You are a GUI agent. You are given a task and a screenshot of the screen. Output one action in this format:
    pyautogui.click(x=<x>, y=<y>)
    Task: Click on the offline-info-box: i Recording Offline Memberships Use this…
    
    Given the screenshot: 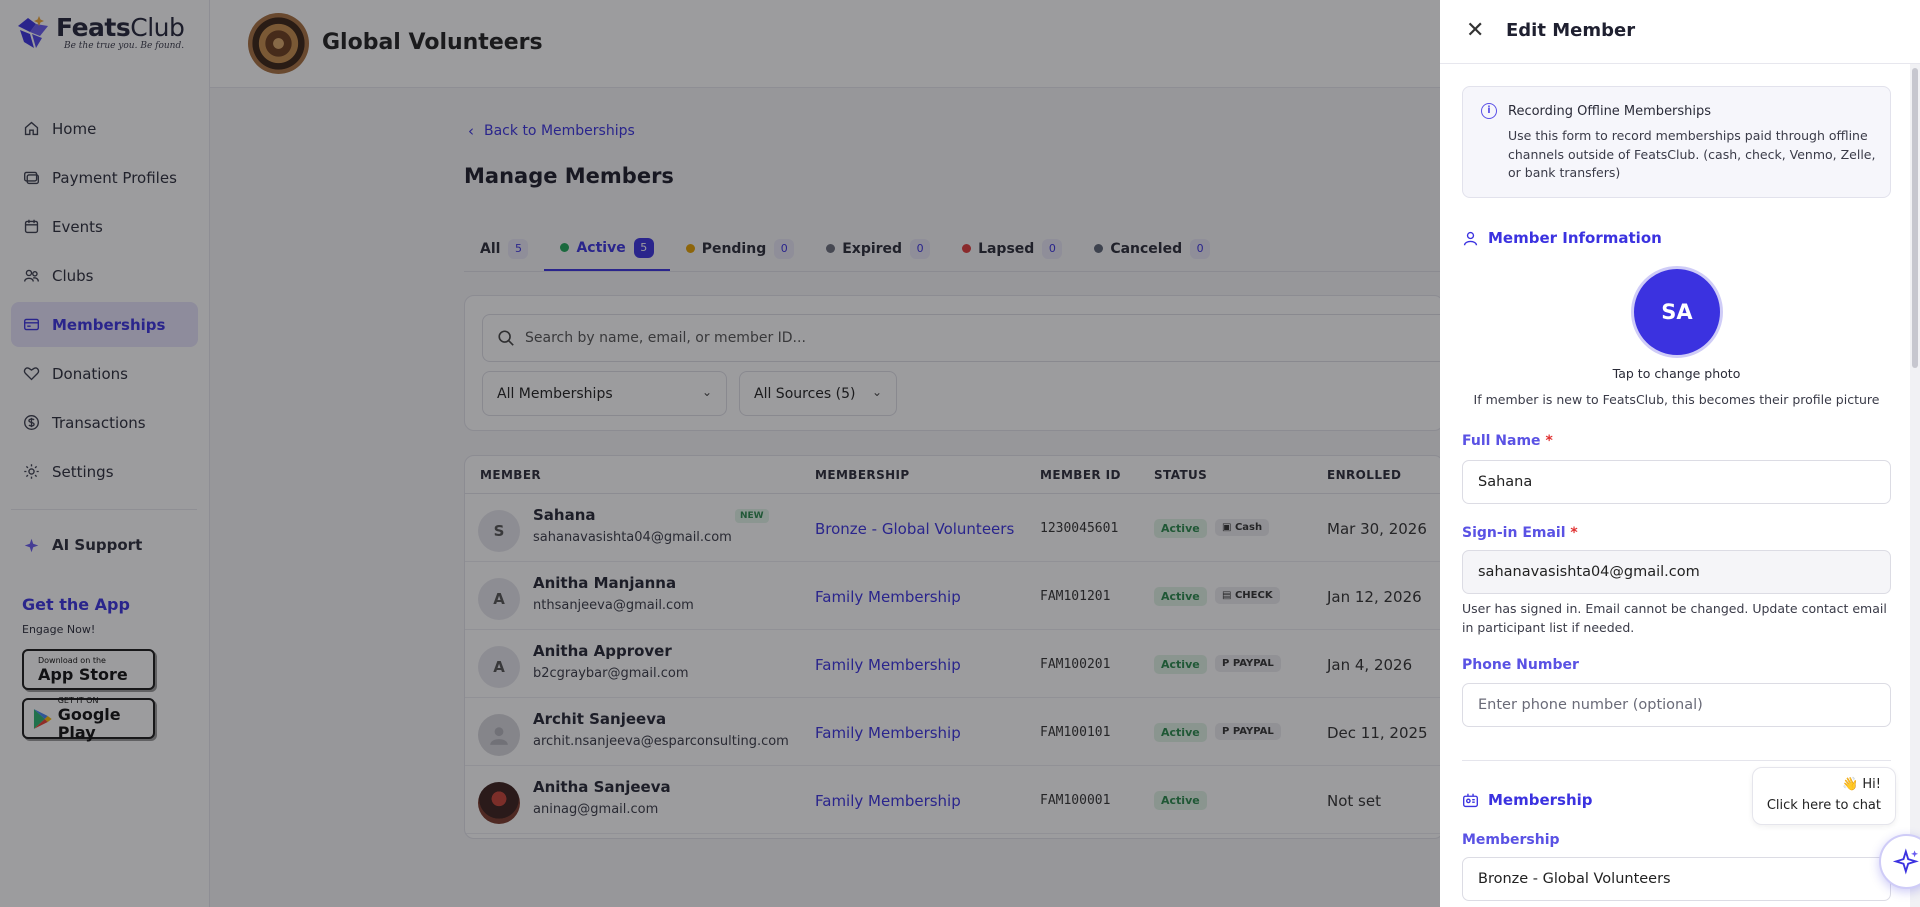 What is the action you would take?
    pyautogui.click(x=1676, y=142)
    